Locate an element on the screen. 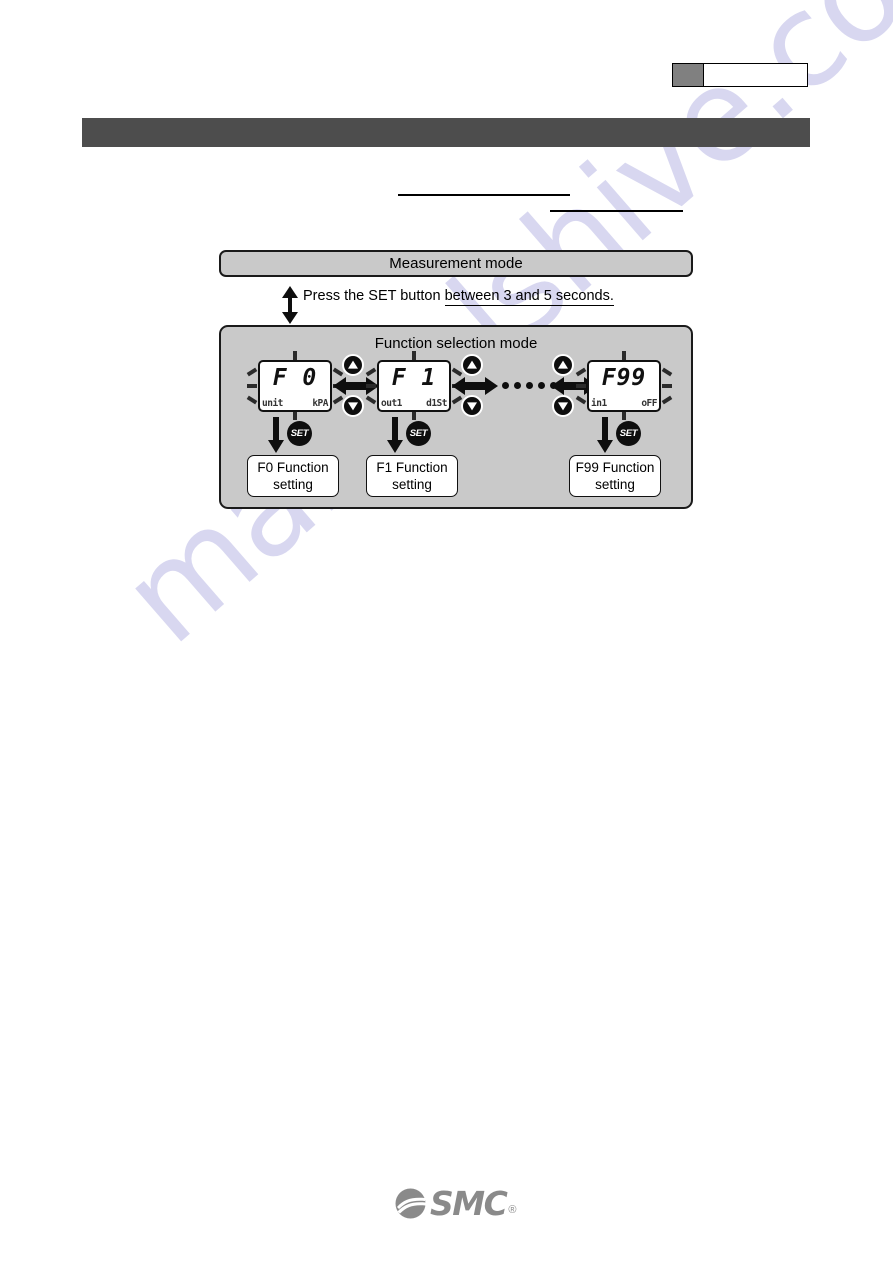 This screenshot has width=893, height=1263. lcd-sub-right-f1: d1St is located at coordinates (436, 403).